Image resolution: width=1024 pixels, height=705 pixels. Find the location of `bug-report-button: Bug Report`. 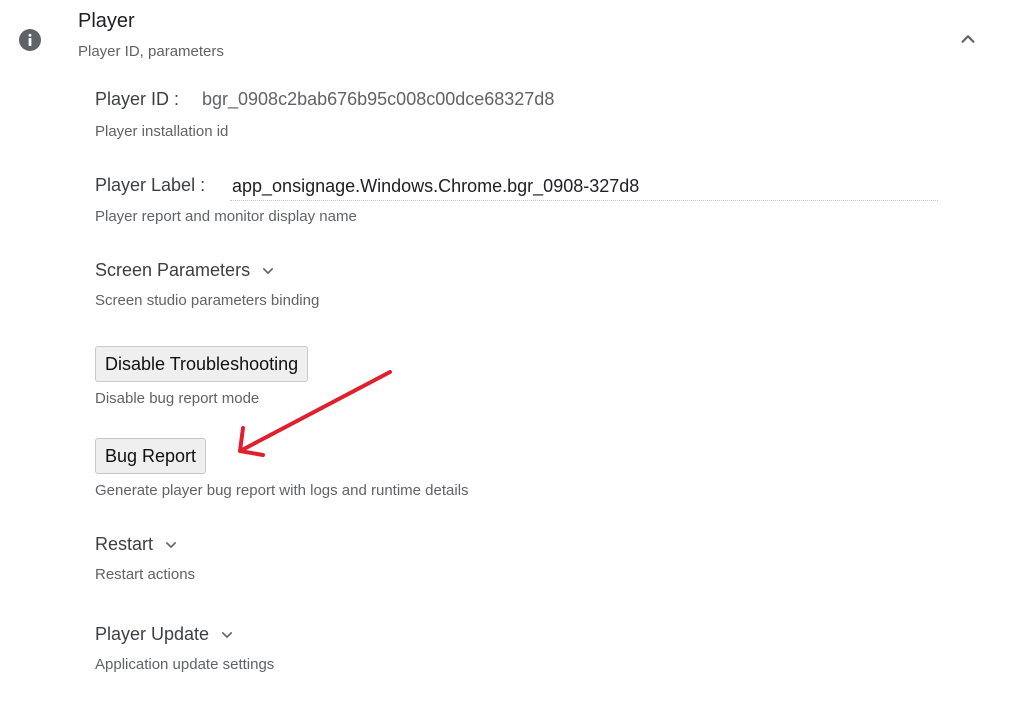

bug-report-button: Bug Report is located at coordinates (151, 456).